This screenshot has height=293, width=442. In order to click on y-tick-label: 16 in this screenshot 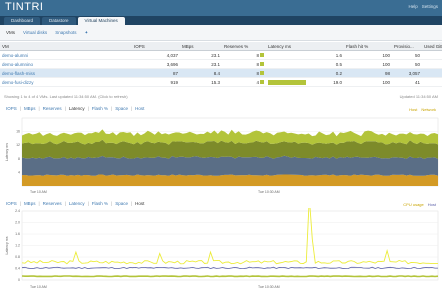, I will do `click(18, 132)`.